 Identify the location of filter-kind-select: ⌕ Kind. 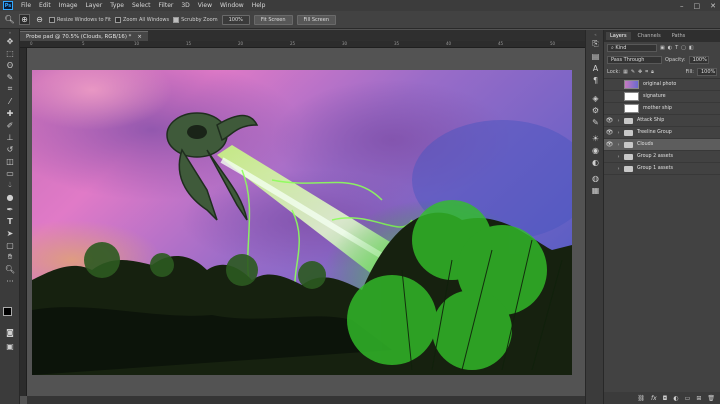
(632, 48).